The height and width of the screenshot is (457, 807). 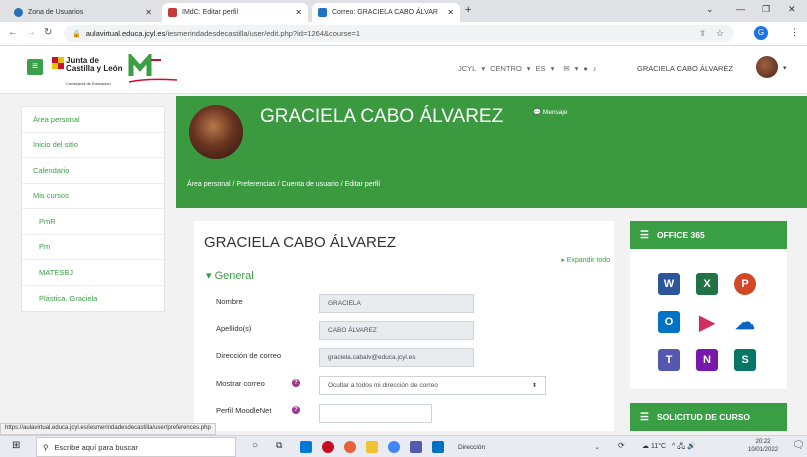 What do you see at coordinates (93, 196) in the screenshot?
I see `sidebar-item-mis-cursos: Mis cursos` at bounding box center [93, 196].